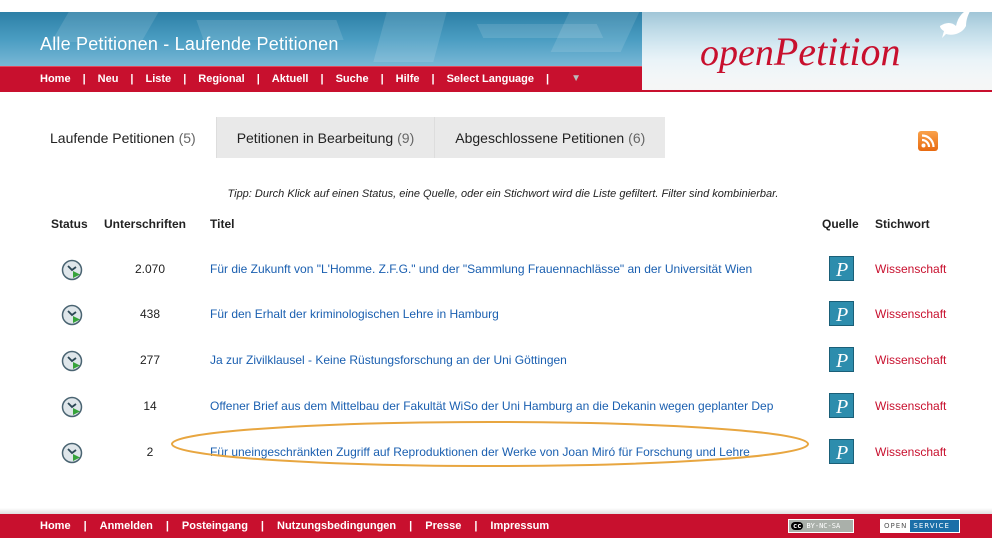 Image resolution: width=992 pixels, height=545 pixels. Describe the element at coordinates (215, 526) in the screenshot. I see `footer-posteingang: Posteingang` at that location.